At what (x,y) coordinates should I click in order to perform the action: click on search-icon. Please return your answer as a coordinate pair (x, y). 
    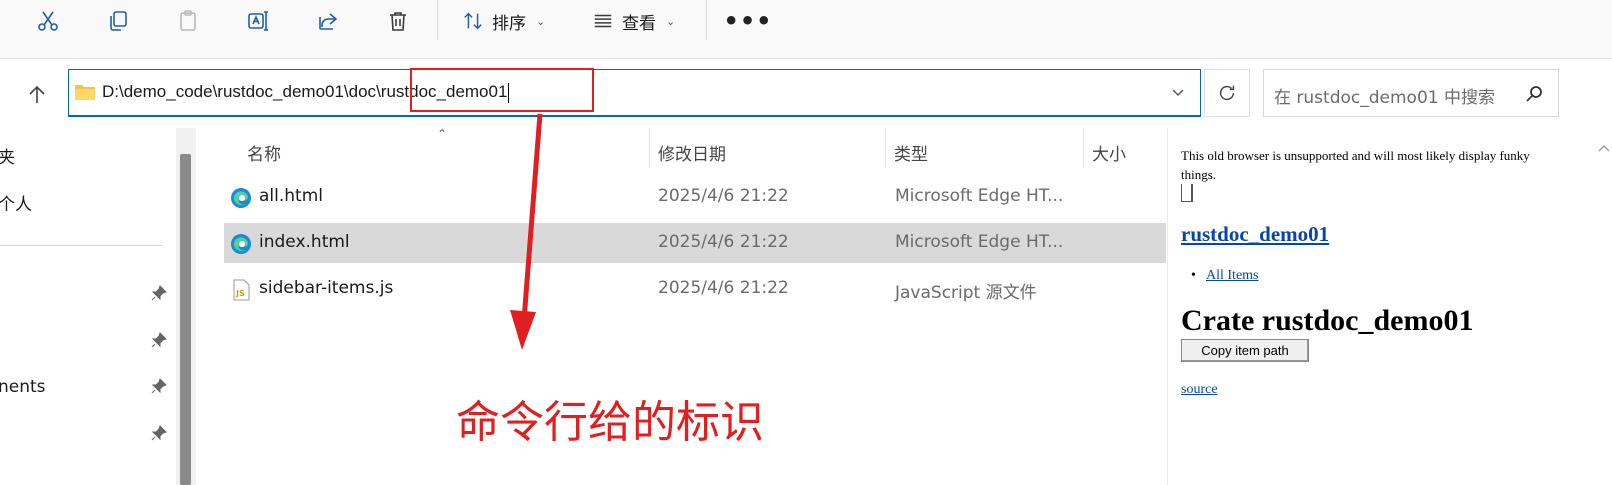
    Looking at the image, I should click on (1534, 94).